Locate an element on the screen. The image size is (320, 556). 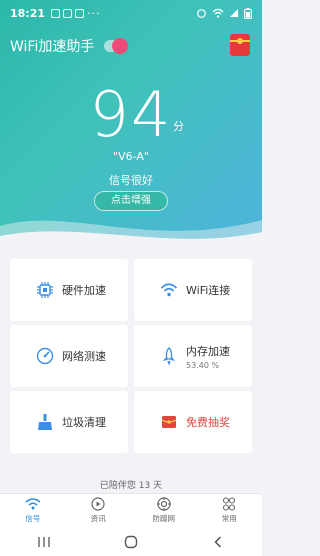
feature-label: WiFi连接 is located at coordinates (208, 290).